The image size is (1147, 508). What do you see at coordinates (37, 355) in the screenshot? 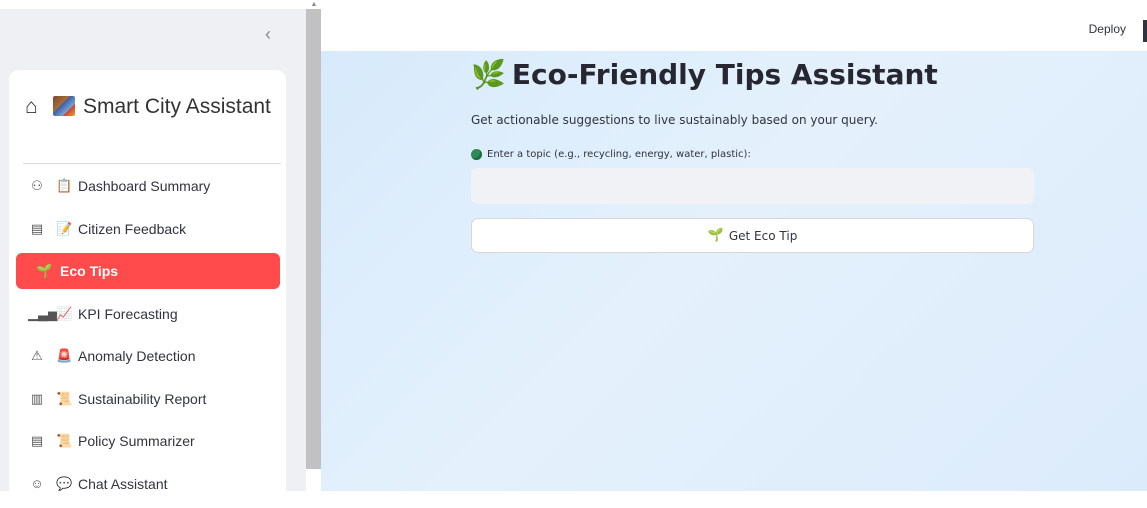
I see `sidebar-item-icon: ⚠` at bounding box center [37, 355].